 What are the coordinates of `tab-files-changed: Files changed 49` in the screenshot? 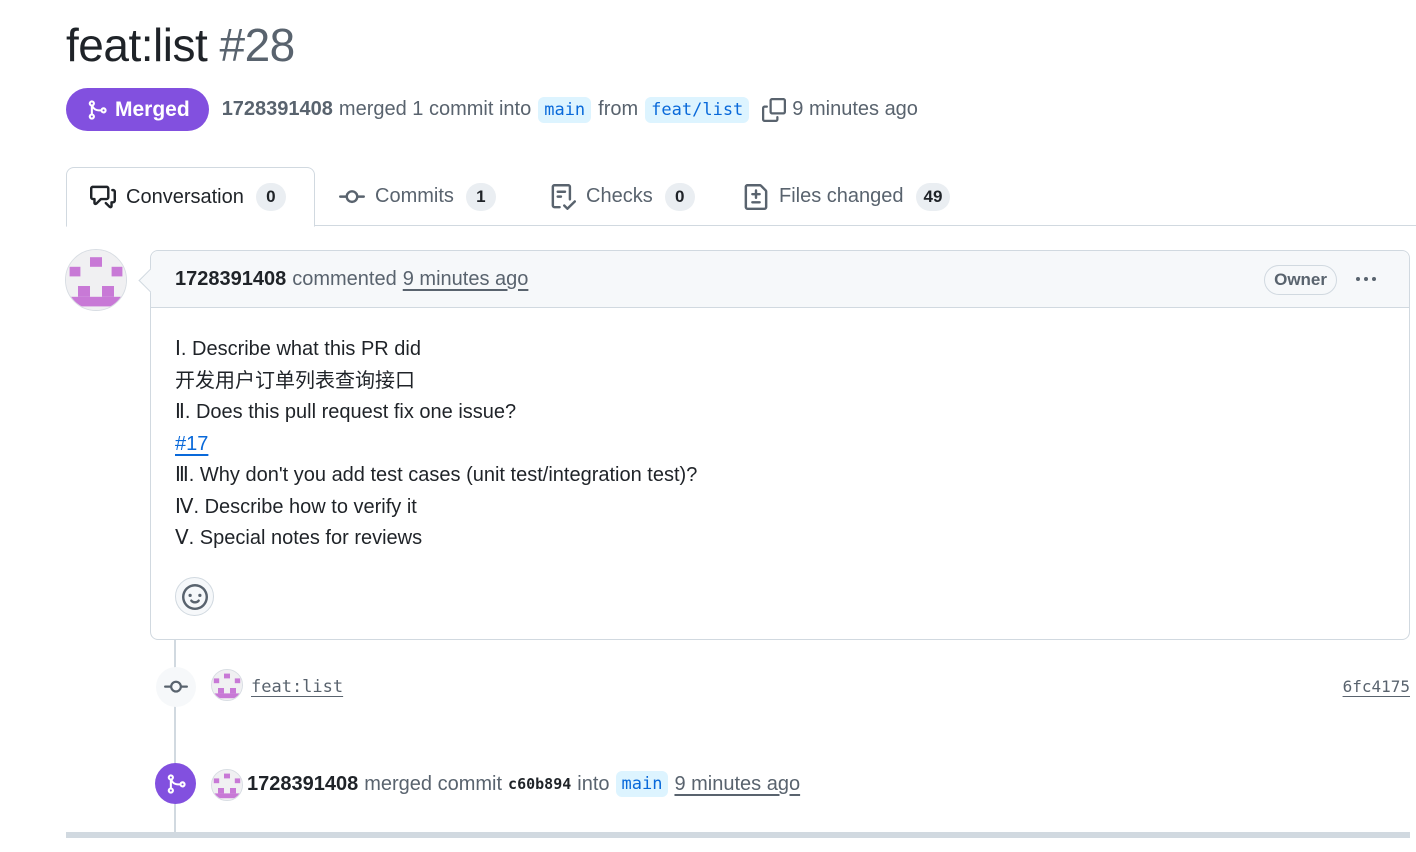 It's located at (847, 196).